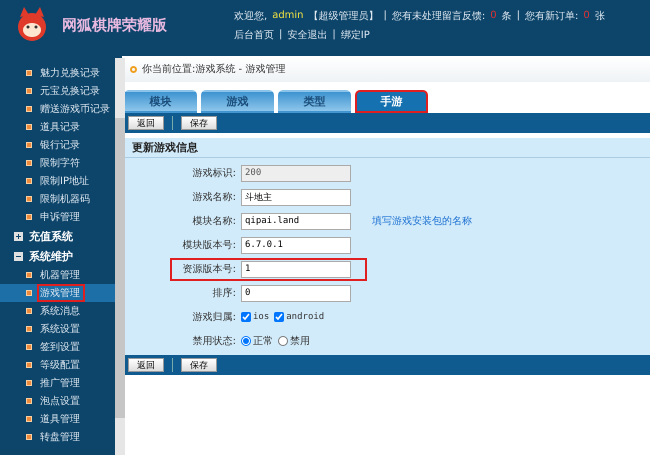 This screenshot has height=455, width=650. What do you see at coordinates (120, 256) in the screenshot?
I see `scrollbar` at bounding box center [120, 256].